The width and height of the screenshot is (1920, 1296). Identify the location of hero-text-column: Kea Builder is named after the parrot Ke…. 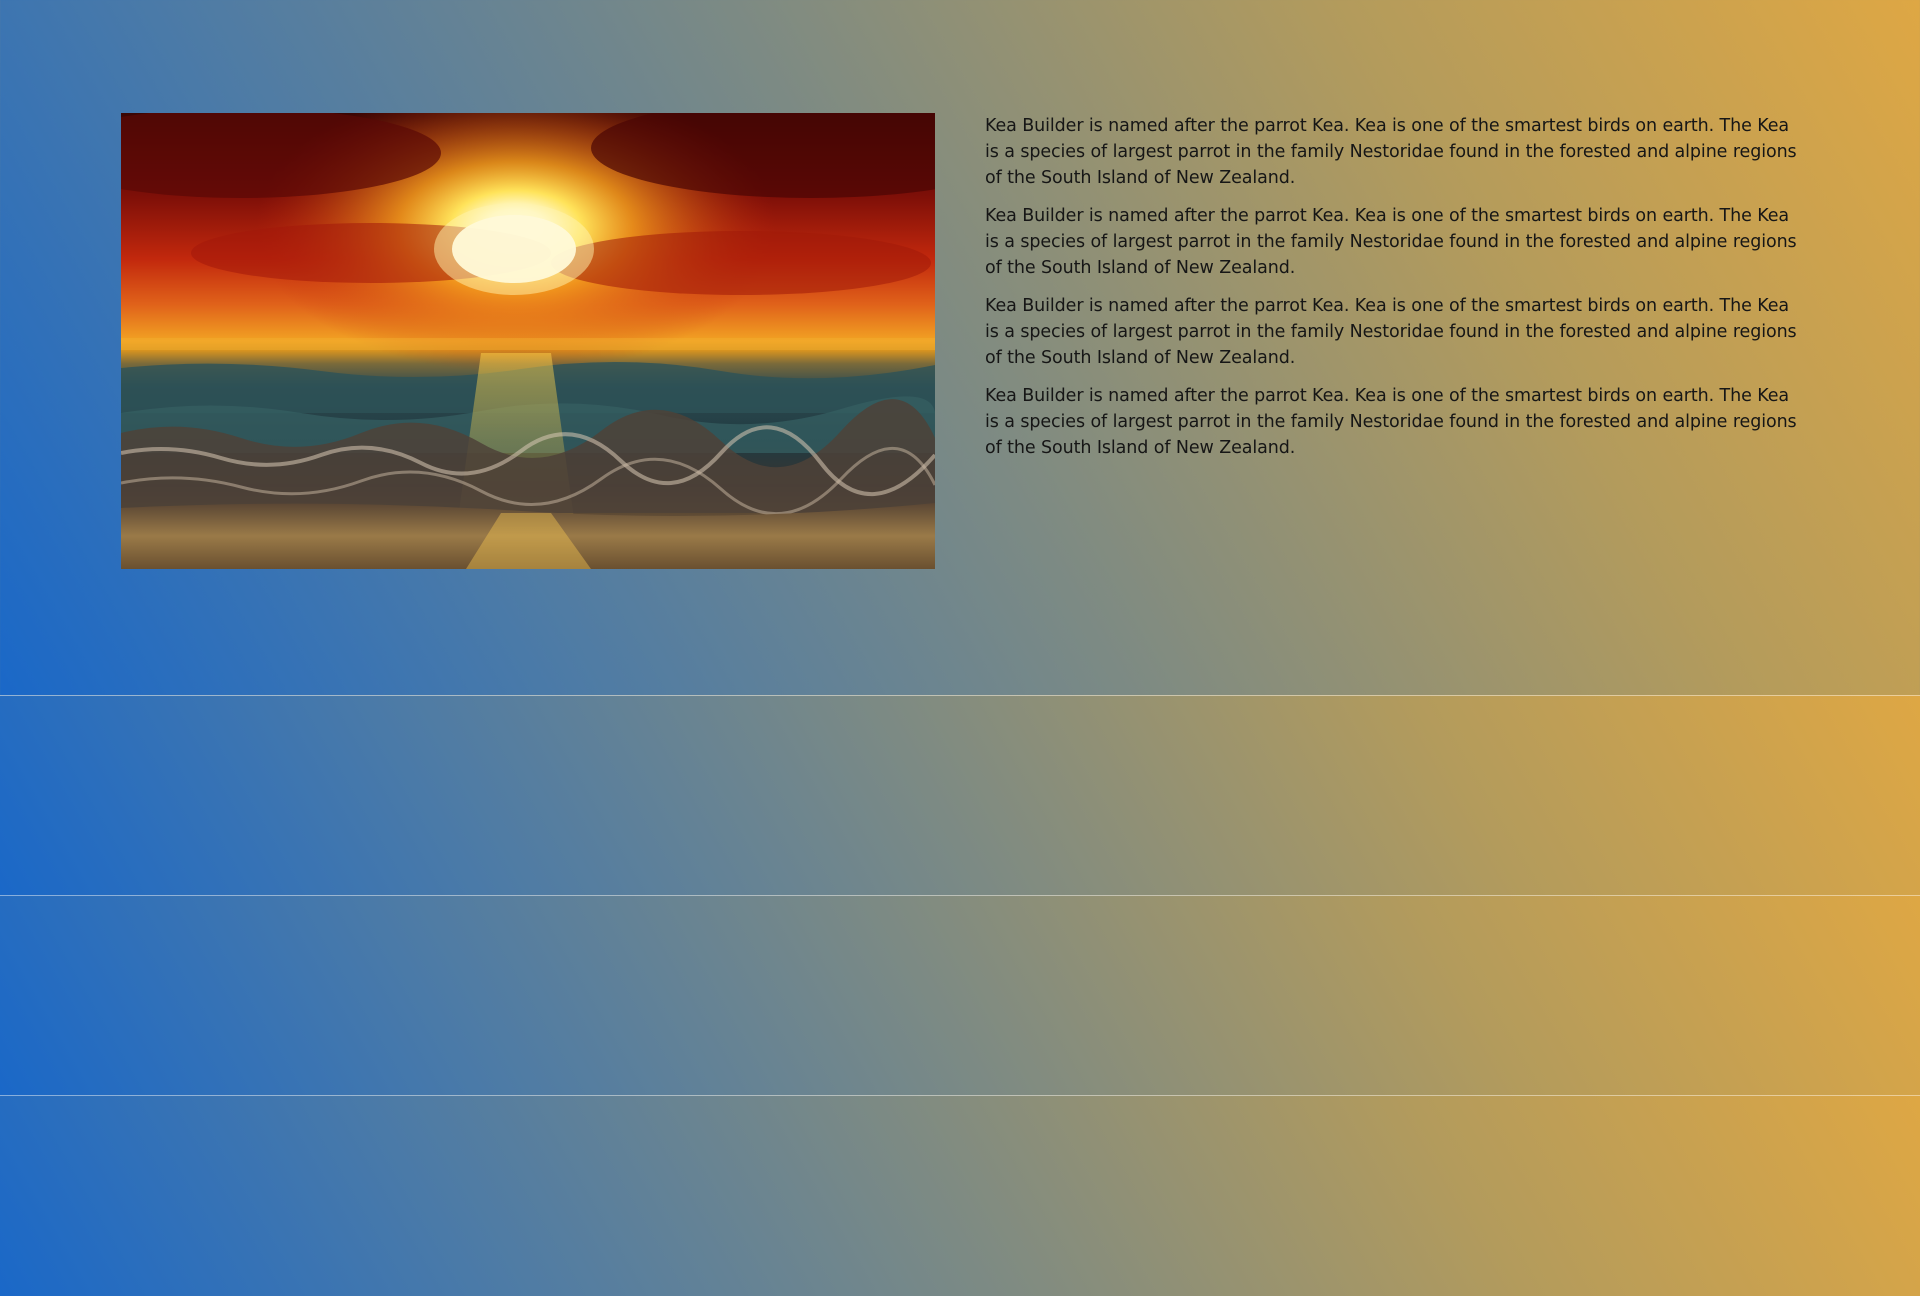
(1392, 293).